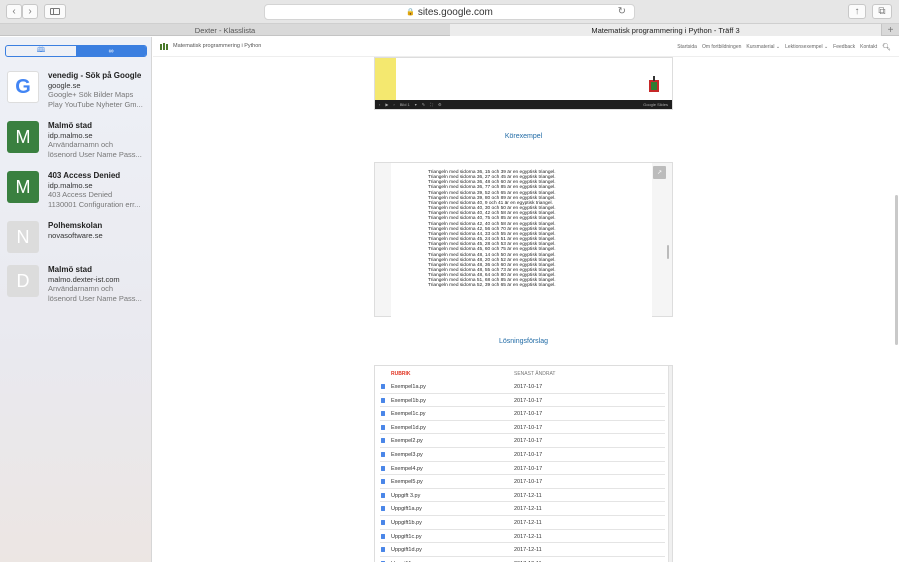  Describe the element at coordinates (431, 104) in the screenshot. I see `fullscreen-icon: ⛶` at that location.